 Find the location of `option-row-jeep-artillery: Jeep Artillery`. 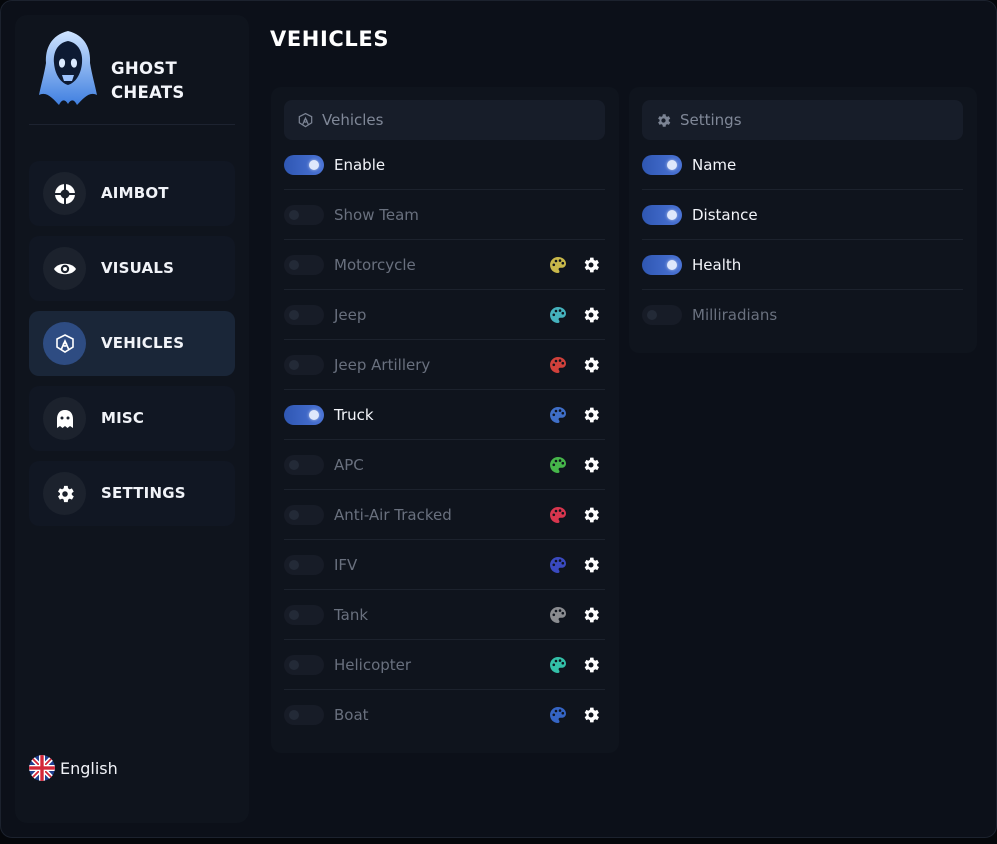

option-row-jeep-artillery: Jeep Artillery is located at coordinates (444, 365).